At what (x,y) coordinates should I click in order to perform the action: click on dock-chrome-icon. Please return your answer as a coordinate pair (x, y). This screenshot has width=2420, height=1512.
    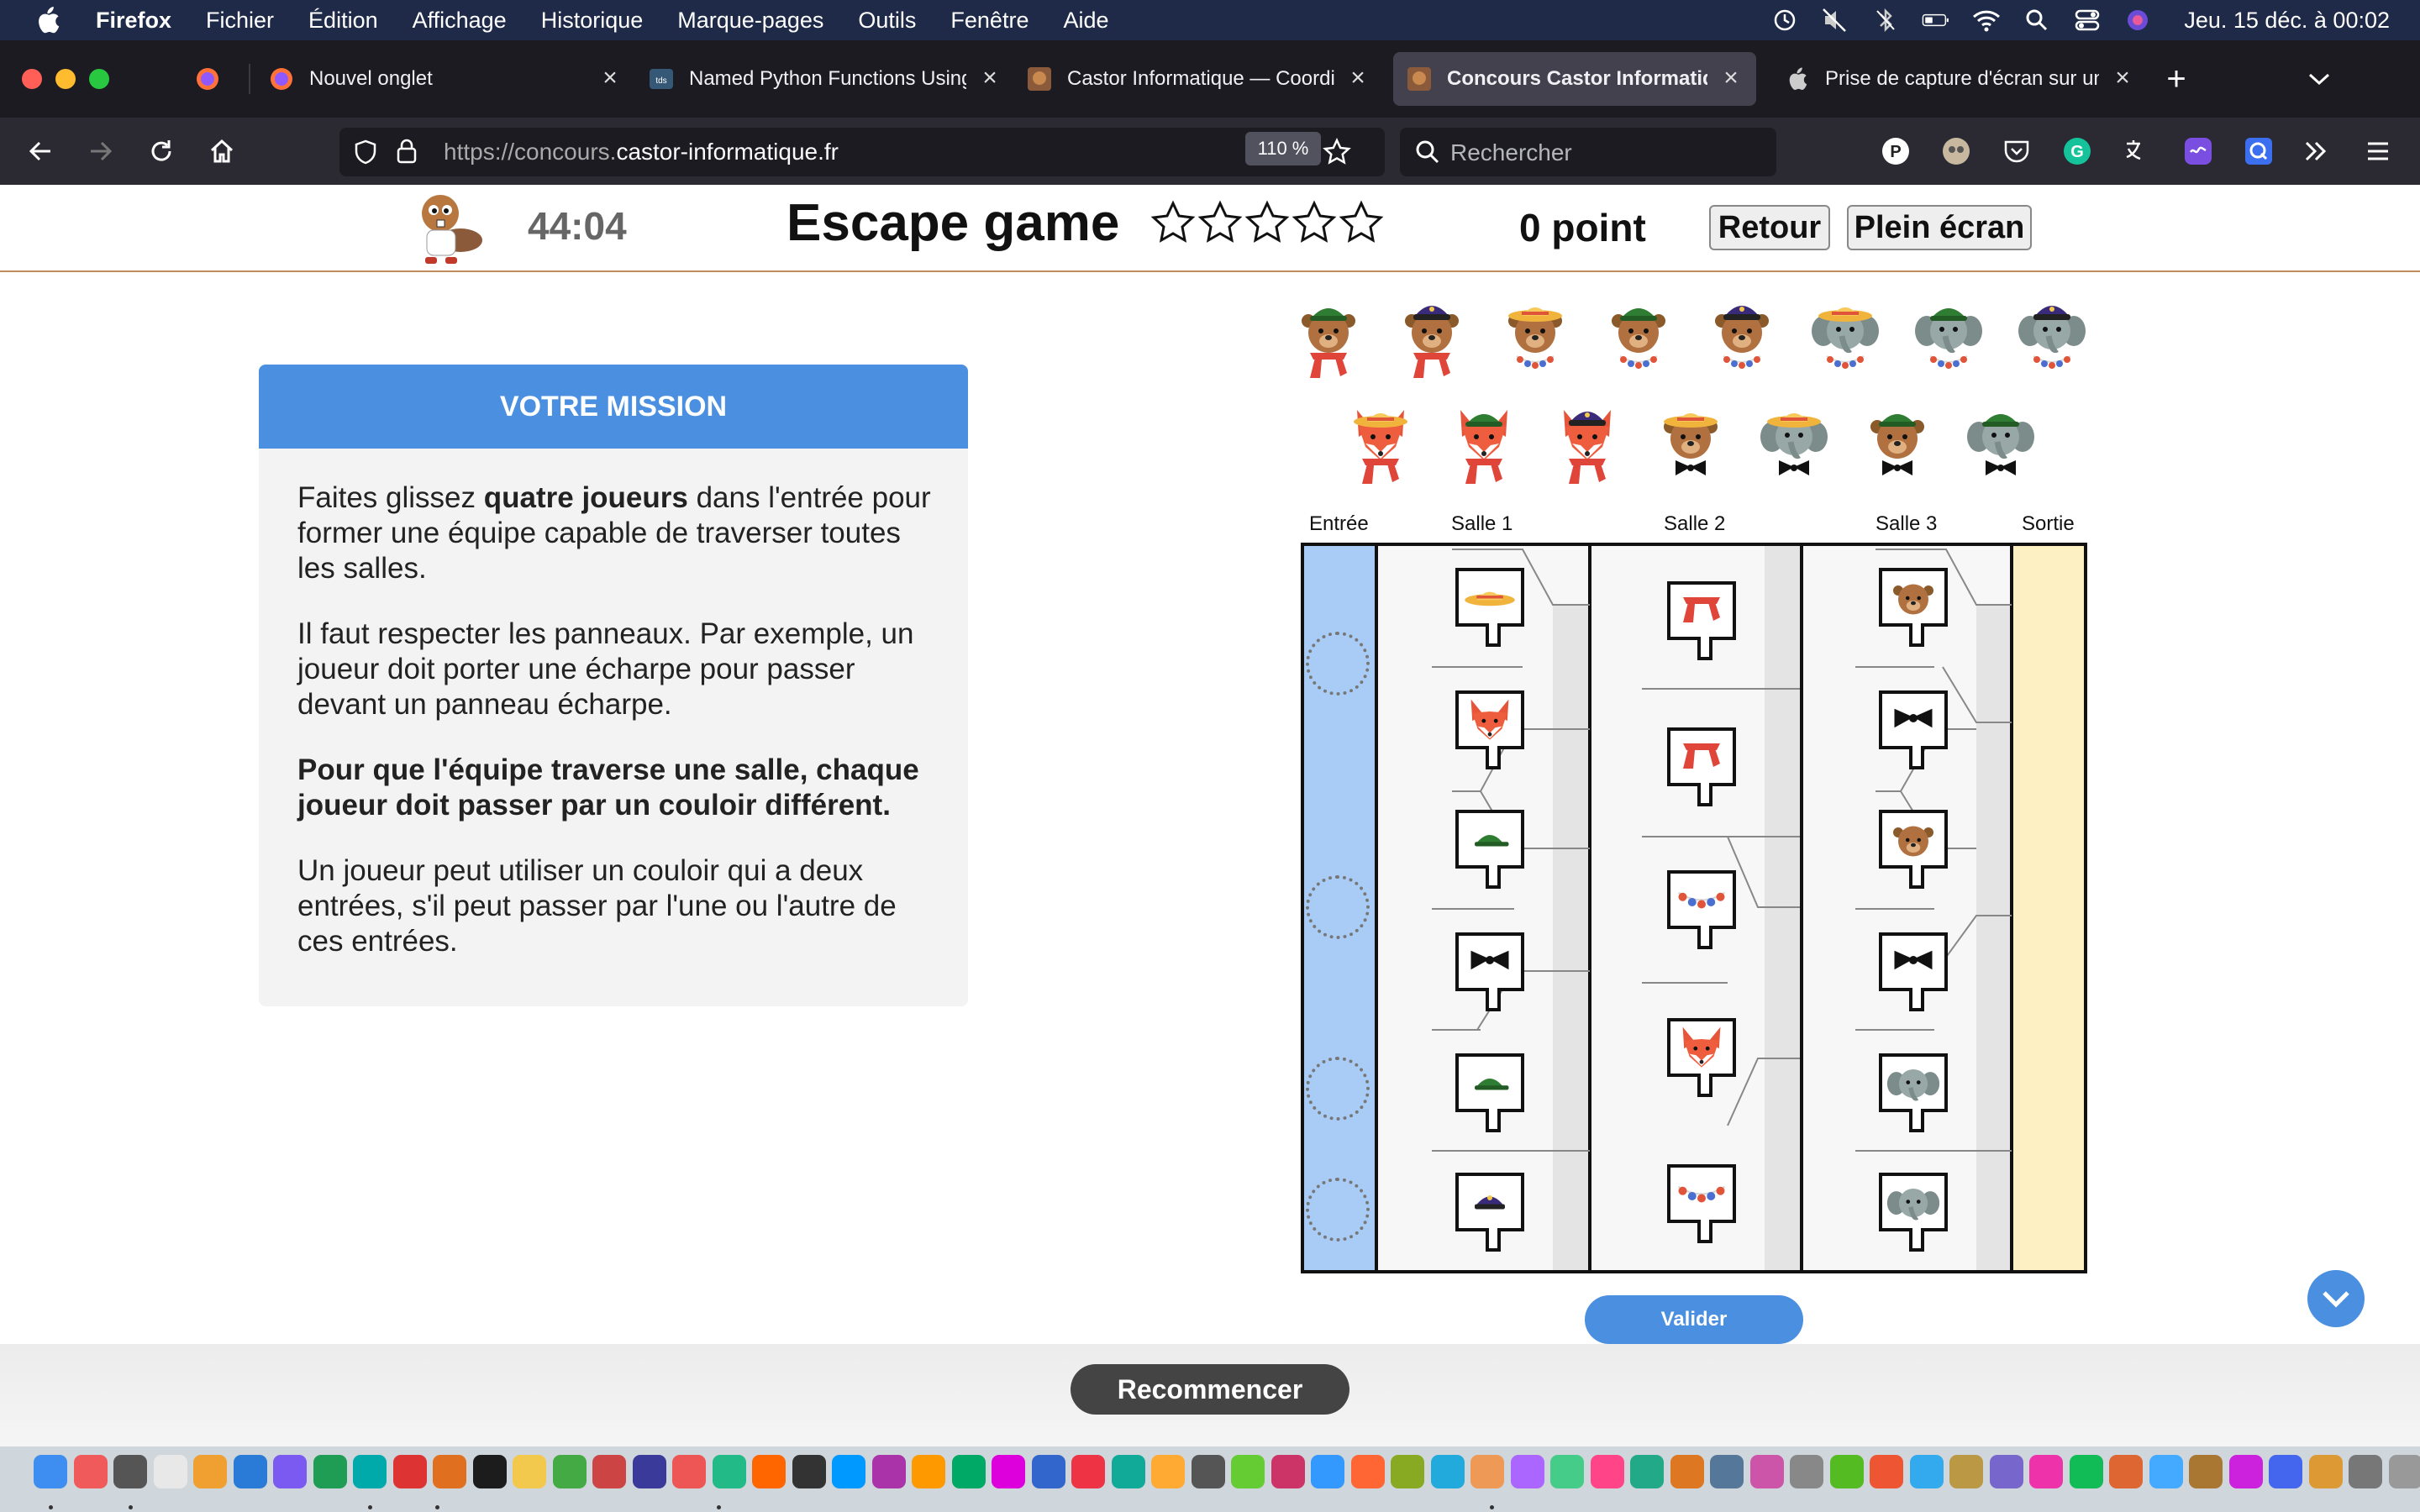
    Looking at the image, I should click on (210, 1471).